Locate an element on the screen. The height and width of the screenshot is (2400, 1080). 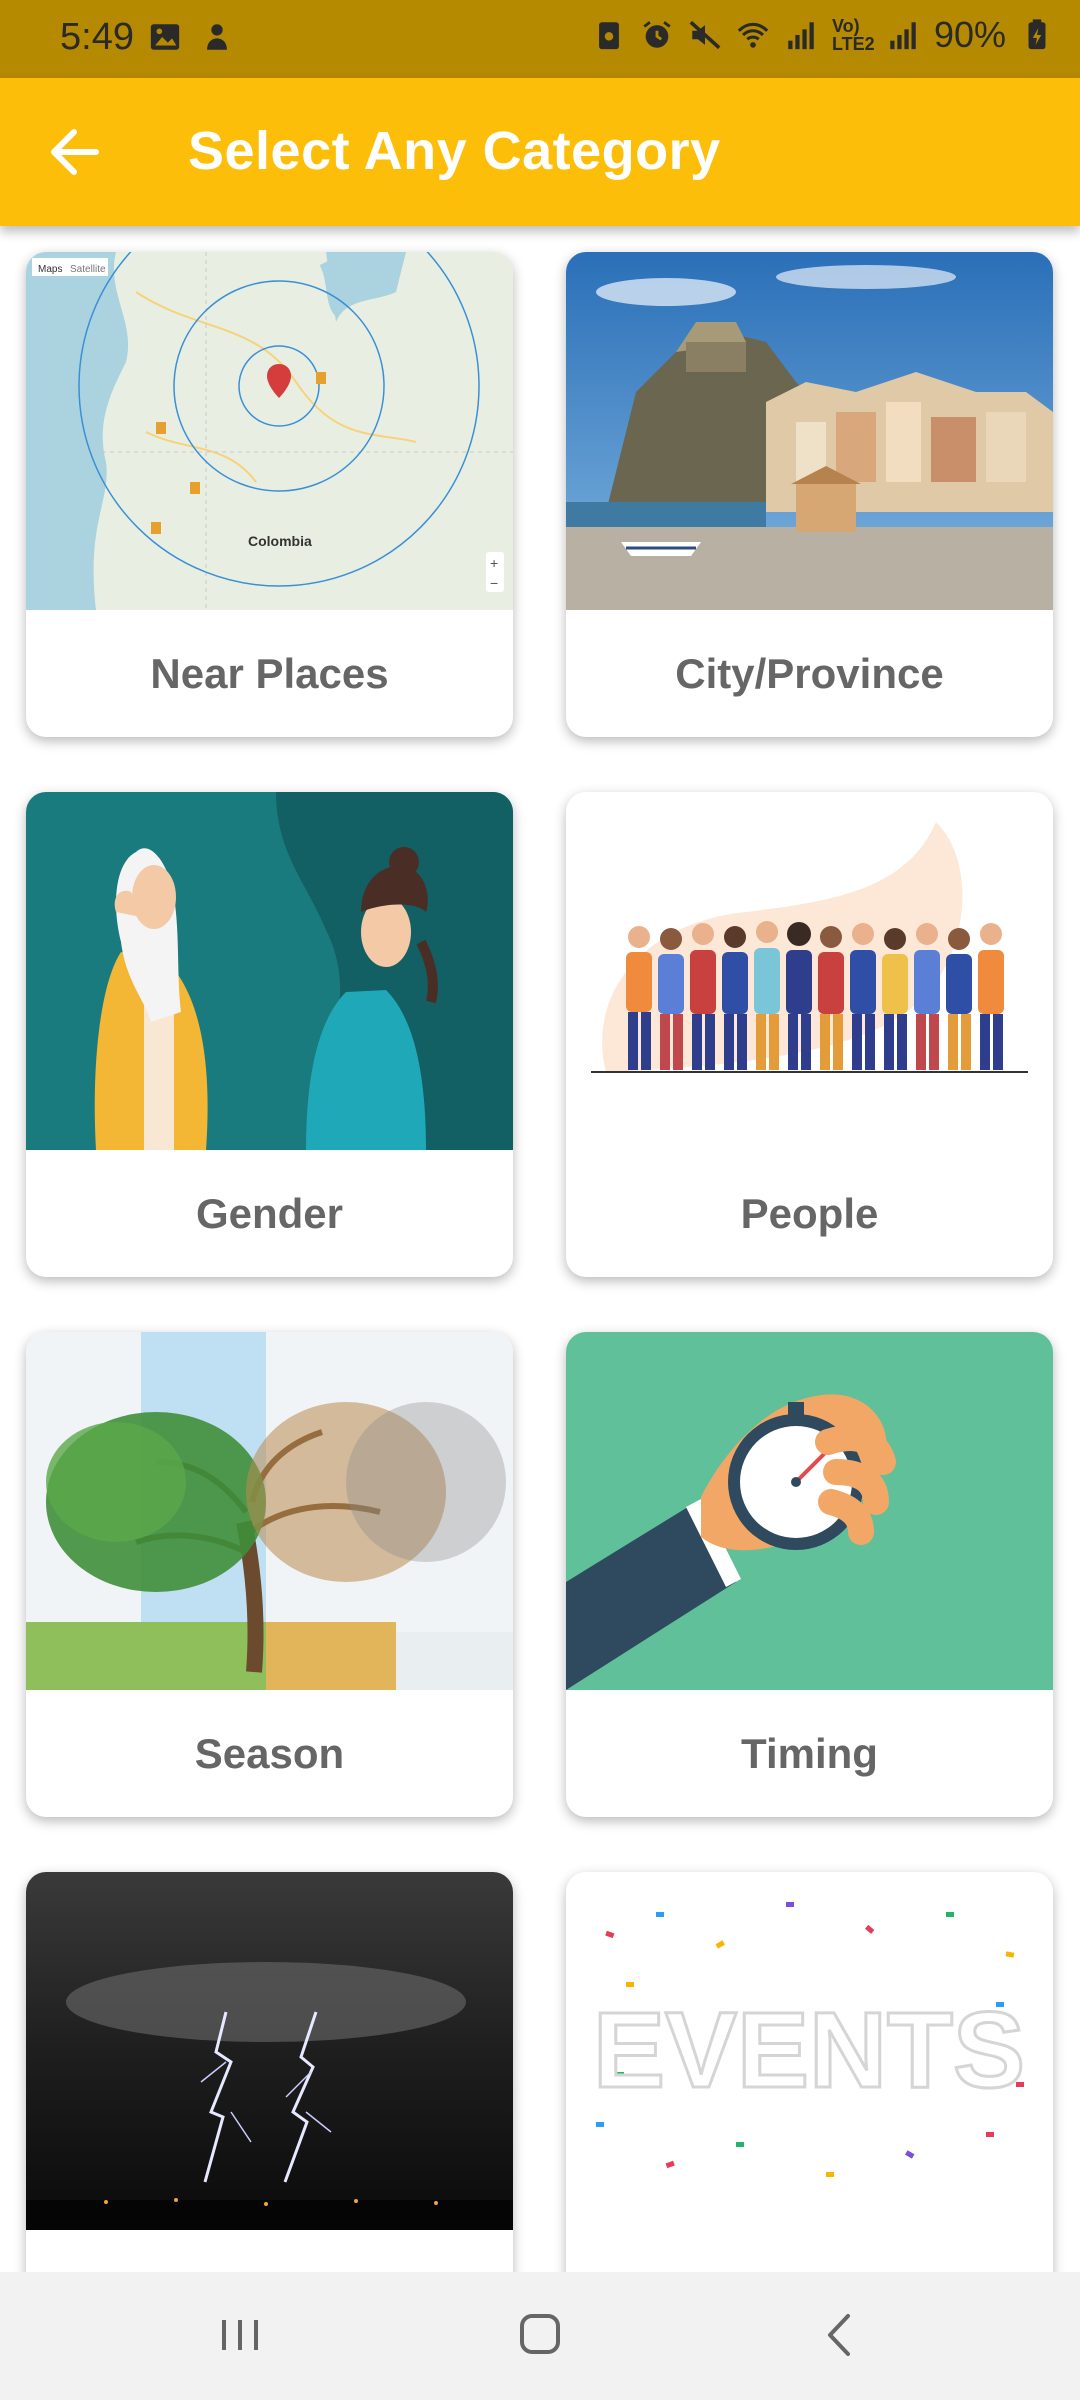
page-title: Select Any Category is located at coordinates (454, 151).